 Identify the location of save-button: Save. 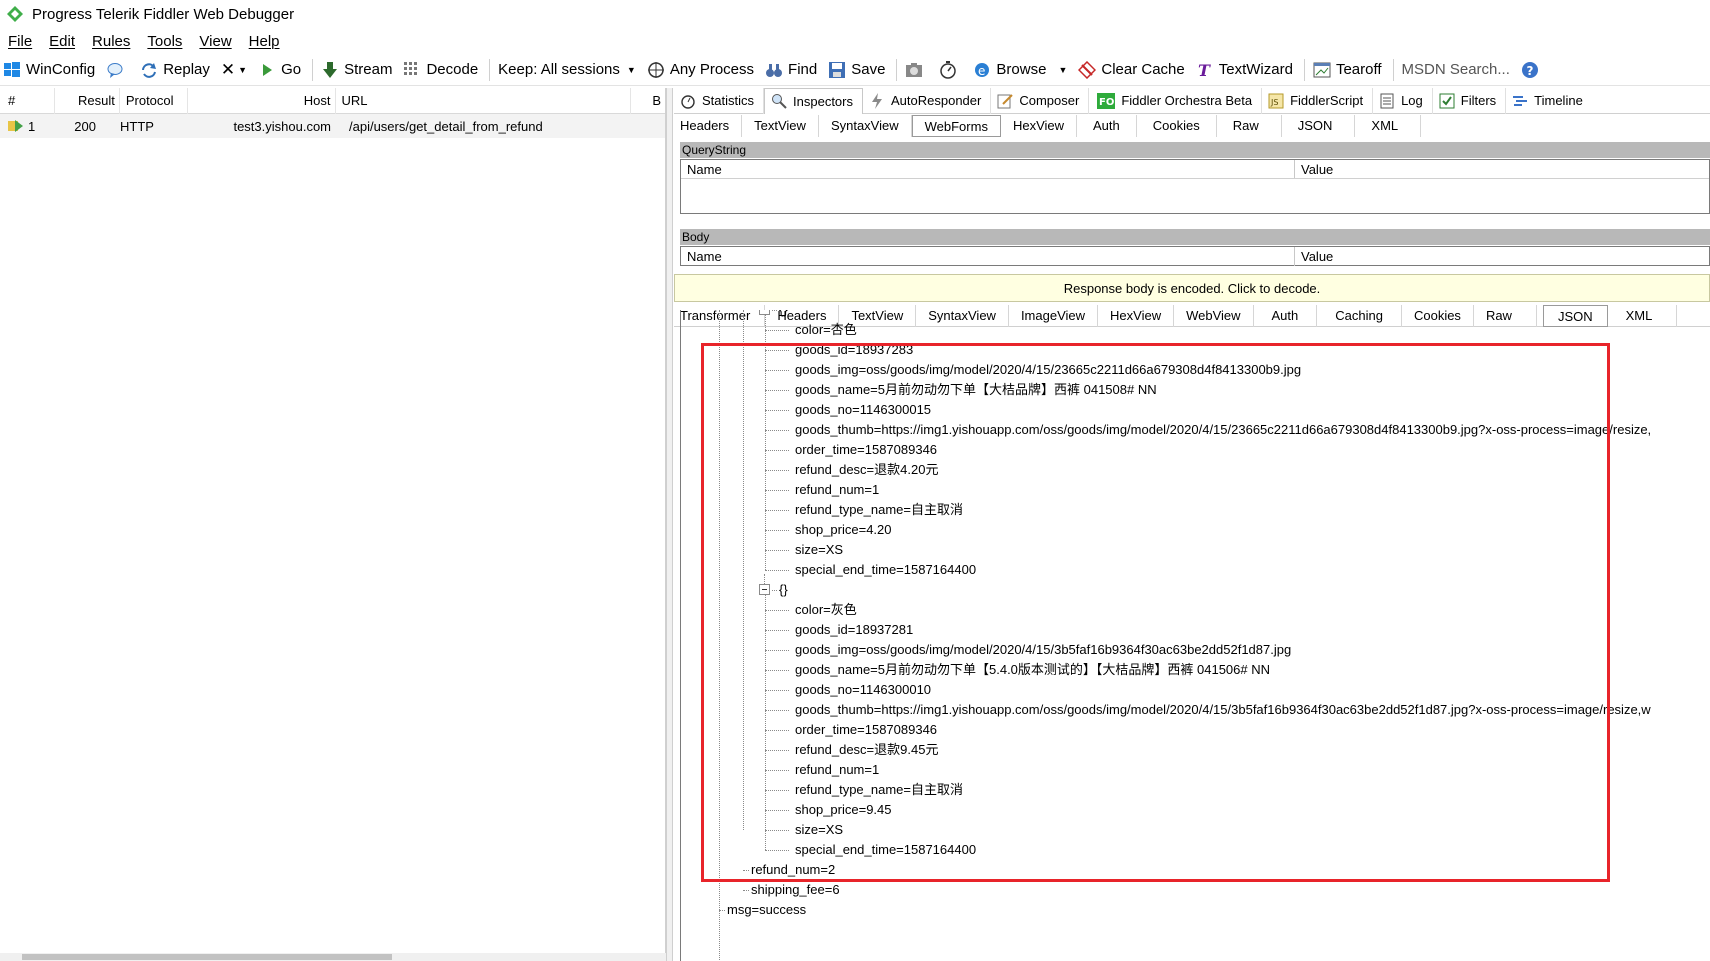
(856, 70).